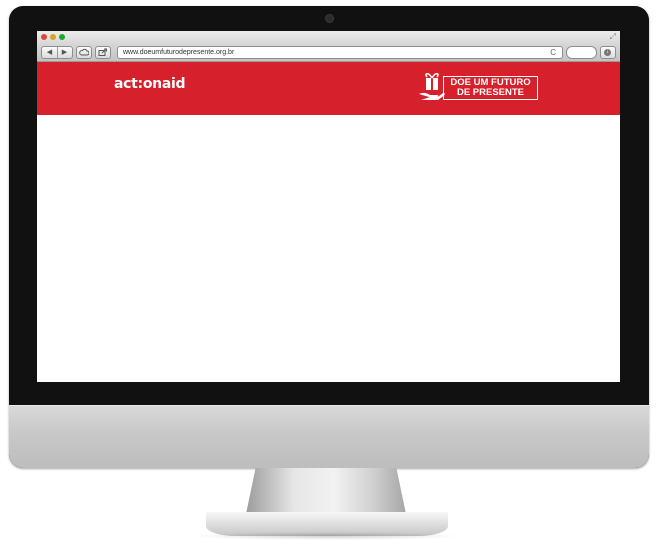 The width and height of the screenshot is (658, 550). Describe the element at coordinates (326, 491) in the screenshot. I see `monitor-stand-neck` at that location.